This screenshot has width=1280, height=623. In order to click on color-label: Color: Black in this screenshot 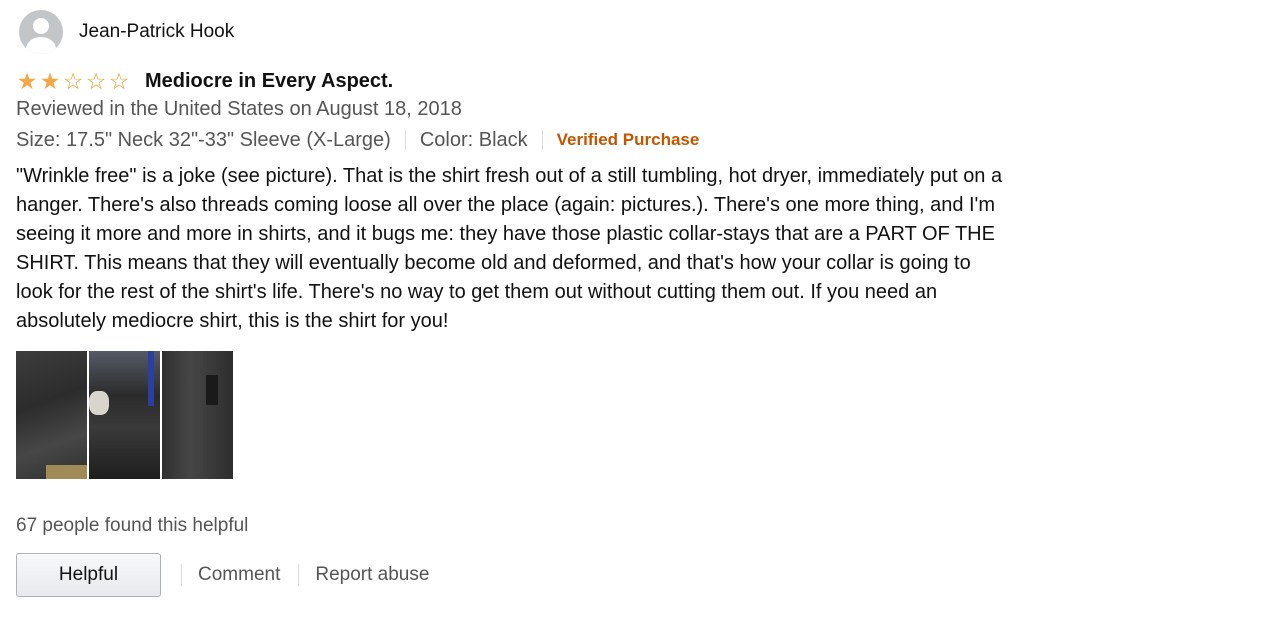, I will do `click(474, 140)`.